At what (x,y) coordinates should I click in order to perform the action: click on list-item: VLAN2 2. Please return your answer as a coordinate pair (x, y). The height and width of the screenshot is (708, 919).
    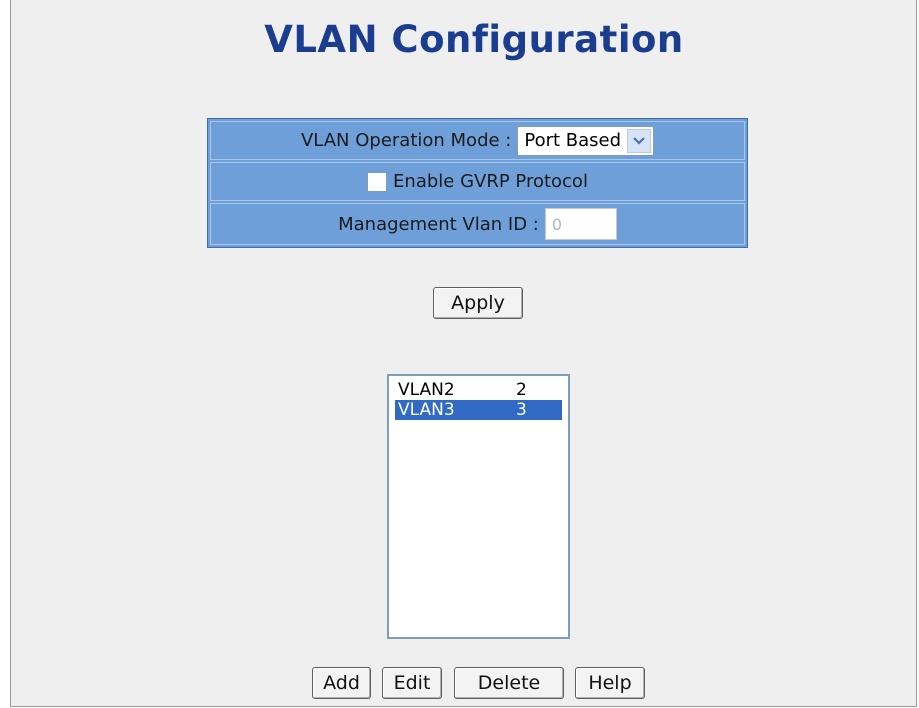
    Looking at the image, I should click on (478, 390).